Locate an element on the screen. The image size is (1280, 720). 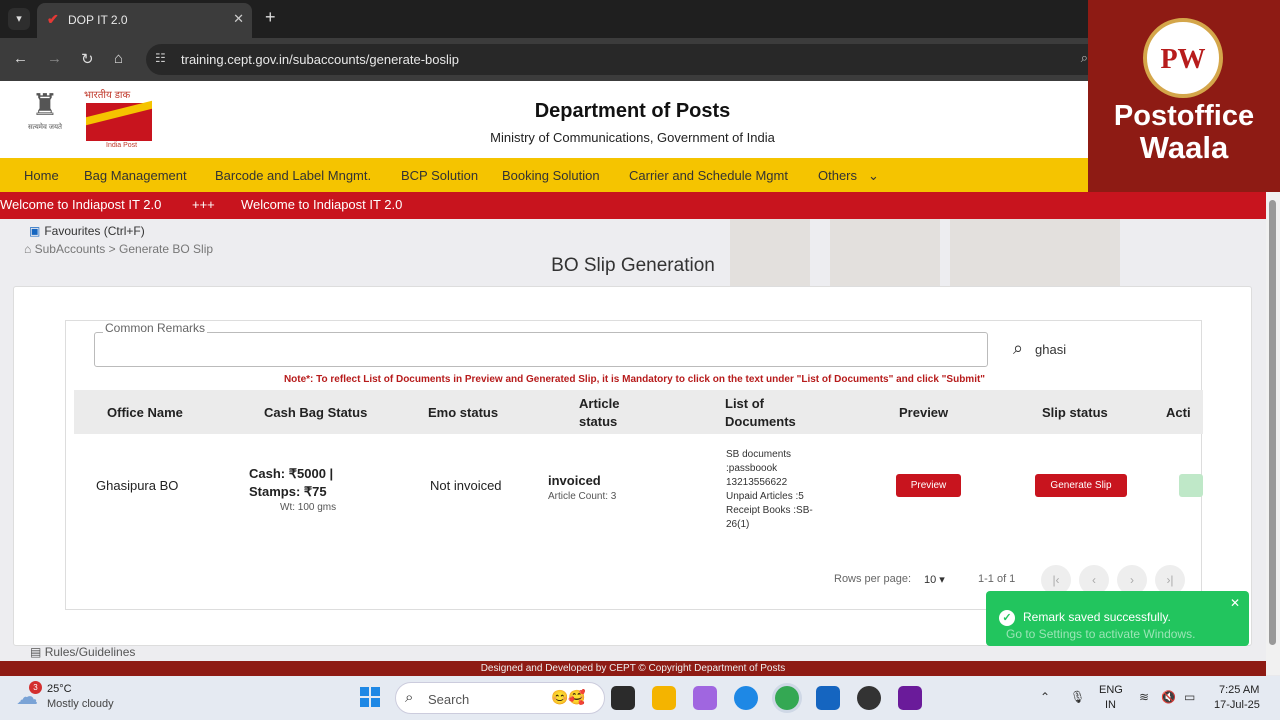
bag-weight: Wt: 100 gms is located at coordinates (308, 507).